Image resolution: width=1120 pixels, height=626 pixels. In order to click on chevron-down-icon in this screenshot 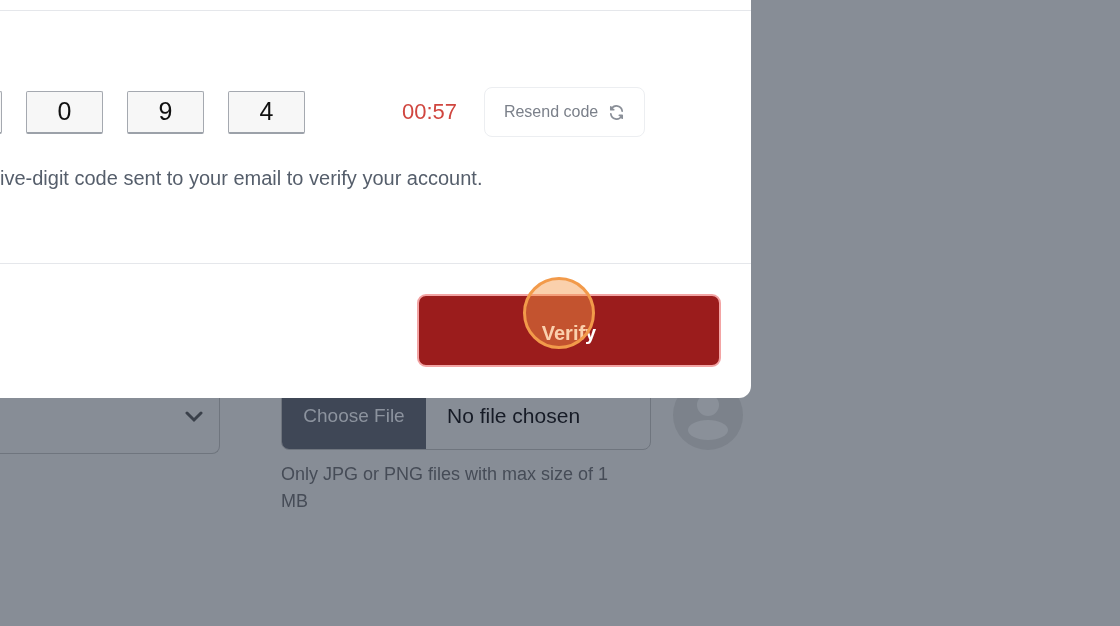, I will do `click(194, 416)`.